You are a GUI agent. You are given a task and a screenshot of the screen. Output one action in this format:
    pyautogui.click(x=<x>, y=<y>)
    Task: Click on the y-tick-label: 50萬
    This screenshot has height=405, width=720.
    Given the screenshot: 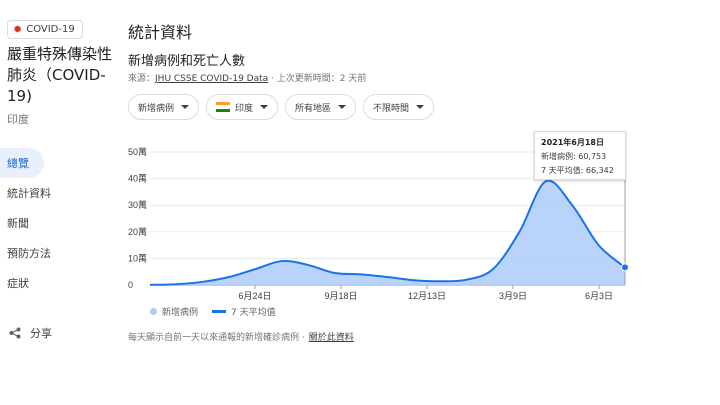 What is the action you would take?
    pyautogui.click(x=137, y=151)
    